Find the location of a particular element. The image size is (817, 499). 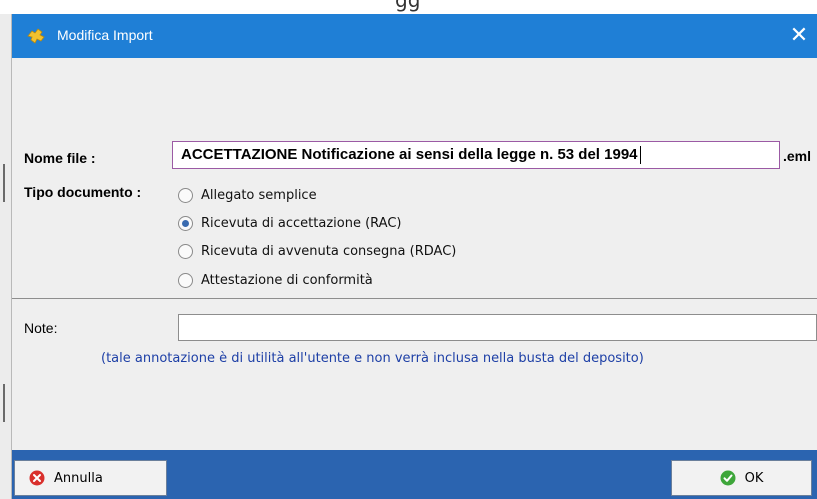

background-window-edge is located at coordinates (5, 256).